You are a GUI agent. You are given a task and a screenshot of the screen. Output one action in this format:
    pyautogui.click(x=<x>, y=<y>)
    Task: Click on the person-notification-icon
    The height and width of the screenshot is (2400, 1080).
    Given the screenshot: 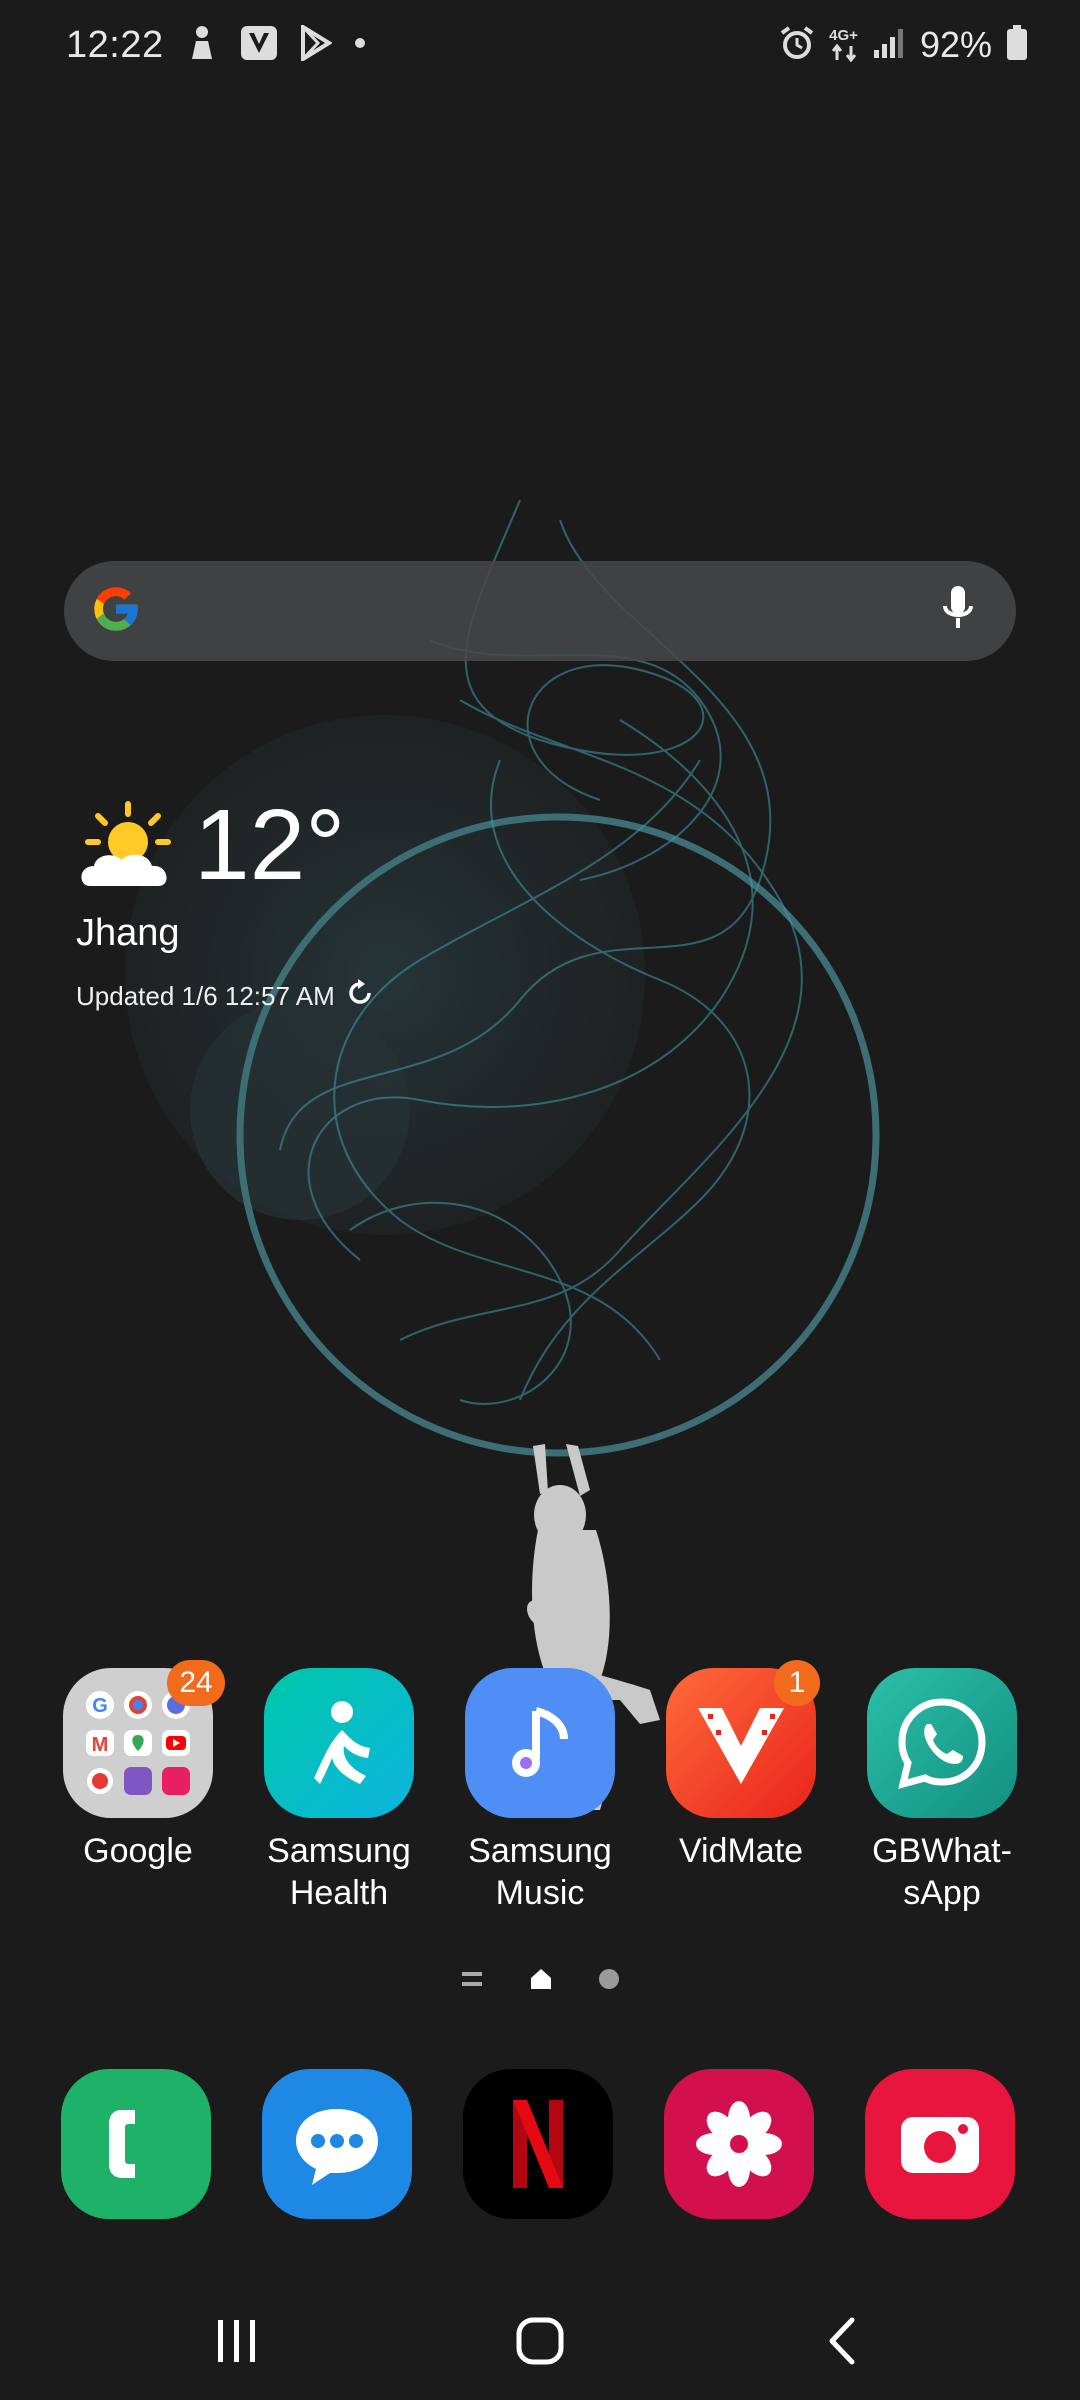 What is the action you would take?
    pyautogui.click(x=202, y=45)
    